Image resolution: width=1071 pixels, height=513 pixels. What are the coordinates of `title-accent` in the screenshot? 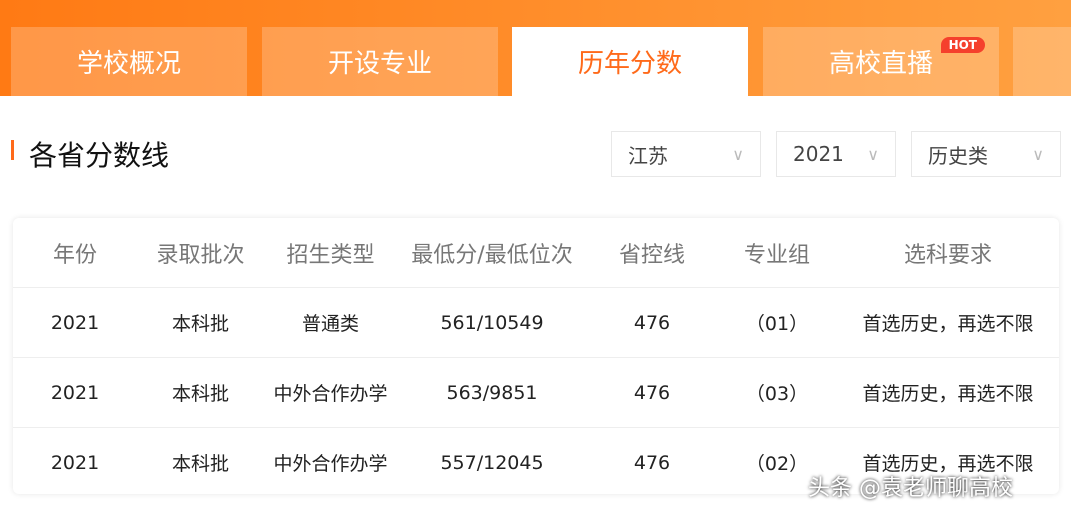 It's located at (12, 150).